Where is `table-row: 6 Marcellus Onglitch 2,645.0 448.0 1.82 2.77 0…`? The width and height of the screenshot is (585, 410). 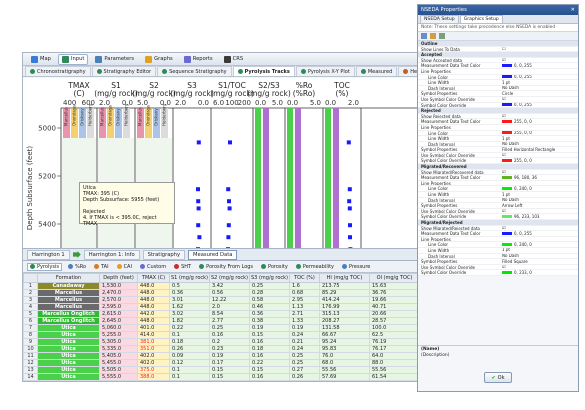
table-row: 6 Marcellus Onglitch 2,645.0 448.0 1.82 2.77 0… is located at coordinates (221, 321).